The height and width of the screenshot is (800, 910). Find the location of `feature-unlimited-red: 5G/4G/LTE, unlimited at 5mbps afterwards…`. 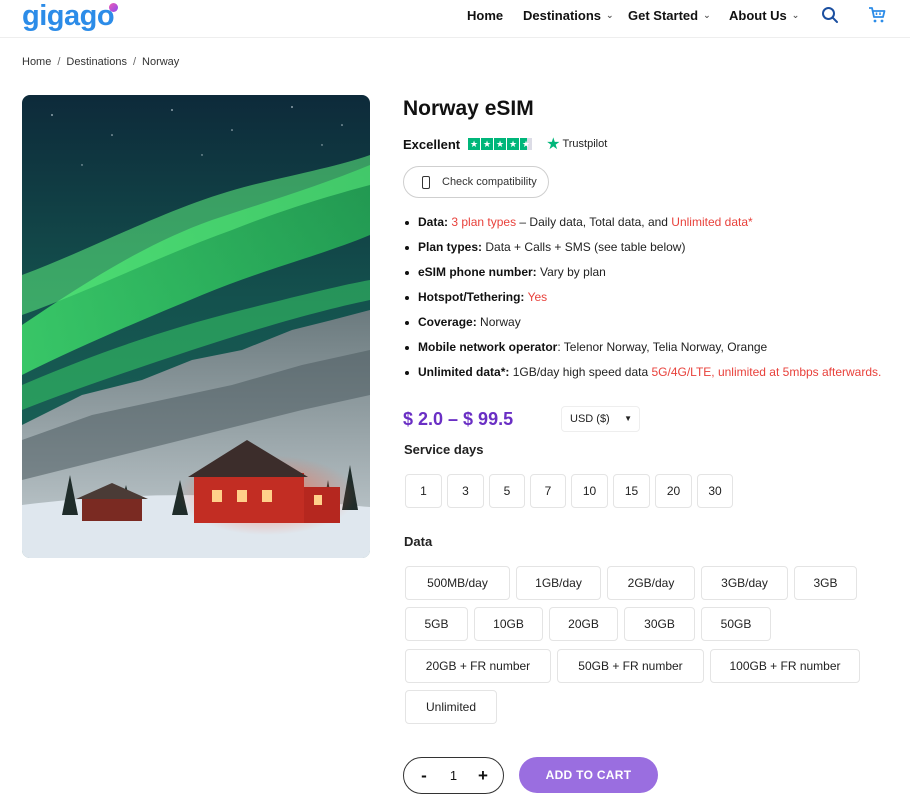

feature-unlimited-red: 5G/4G/LTE, unlimited at 5mbps afterwards… is located at coordinates (766, 372).